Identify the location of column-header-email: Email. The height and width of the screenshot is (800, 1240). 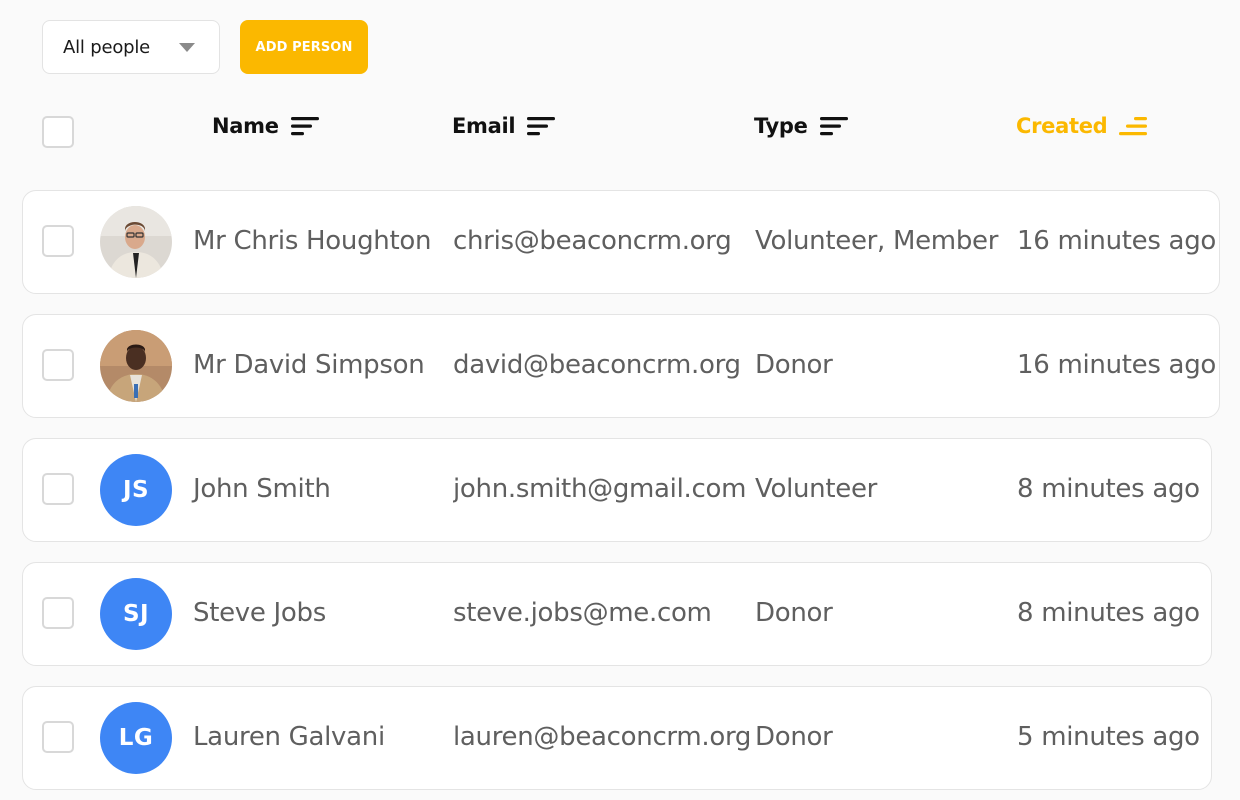
(504, 126).